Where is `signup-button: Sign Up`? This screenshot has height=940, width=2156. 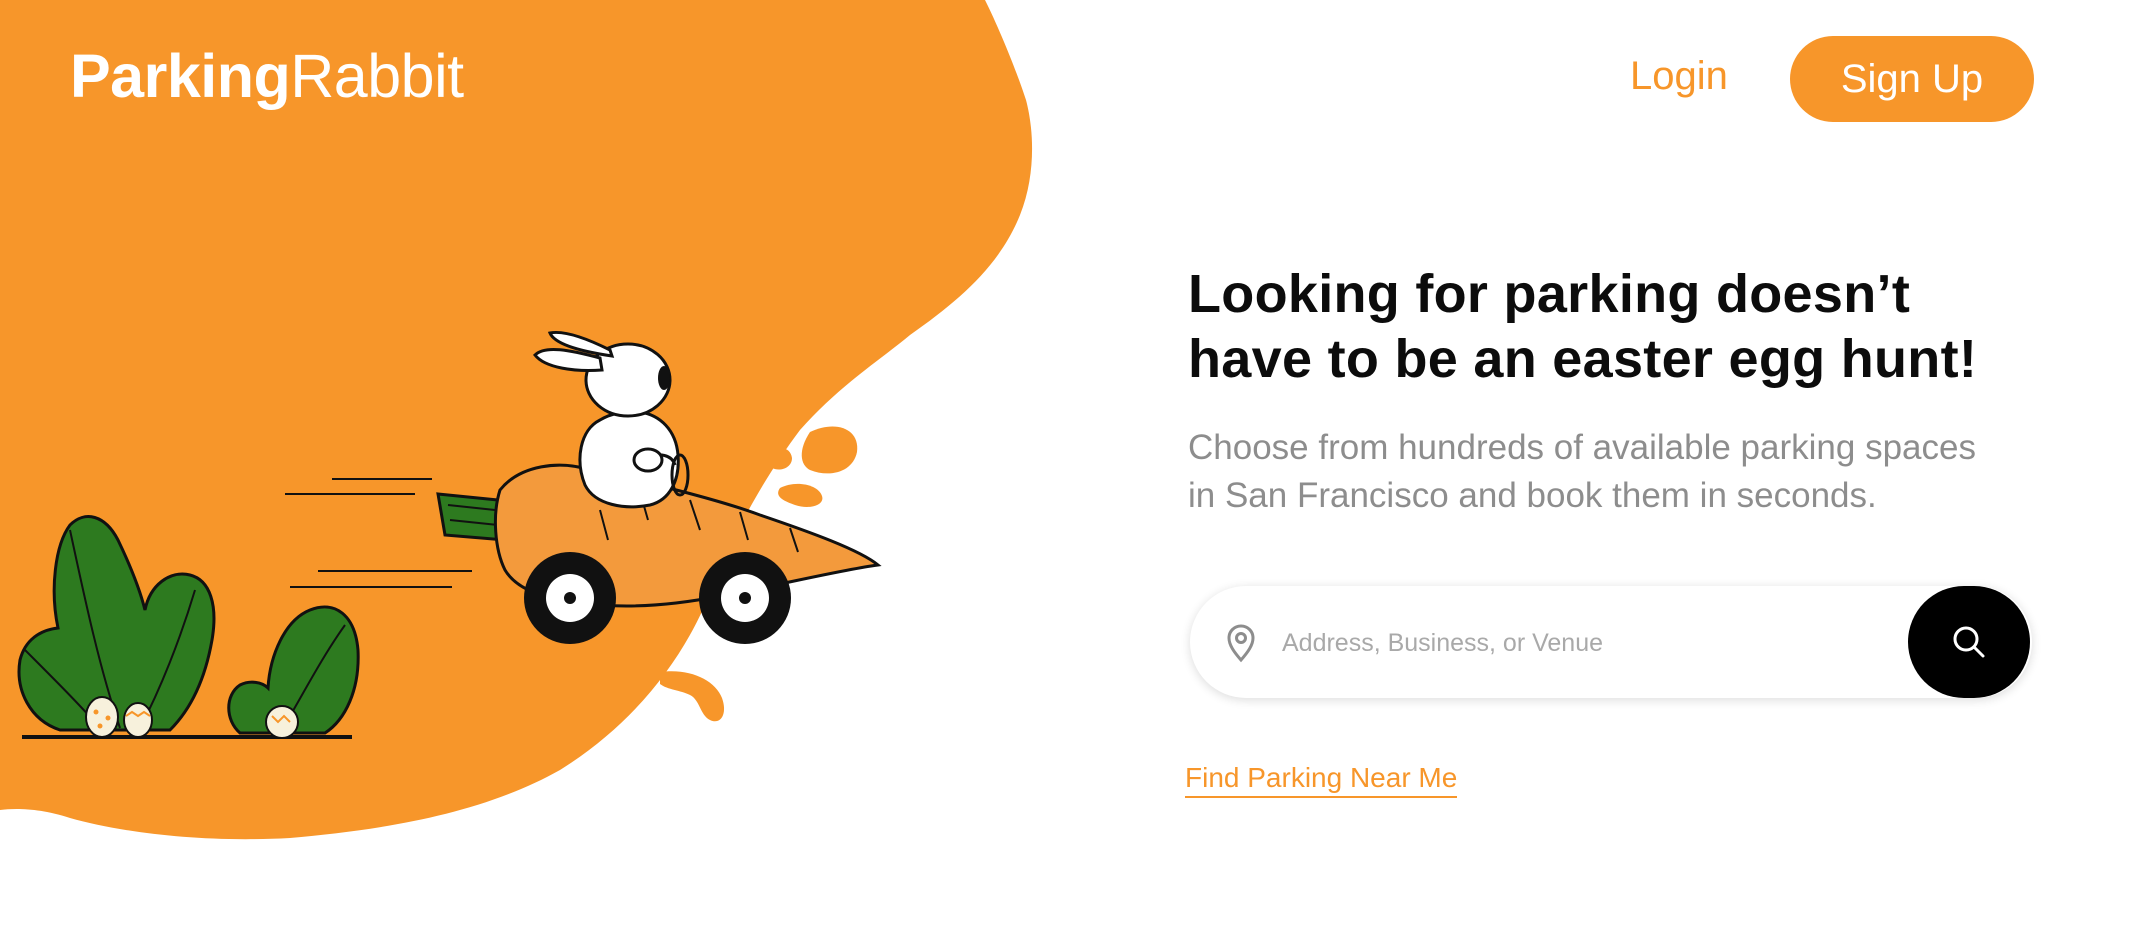
signup-button: Sign Up is located at coordinates (1912, 79).